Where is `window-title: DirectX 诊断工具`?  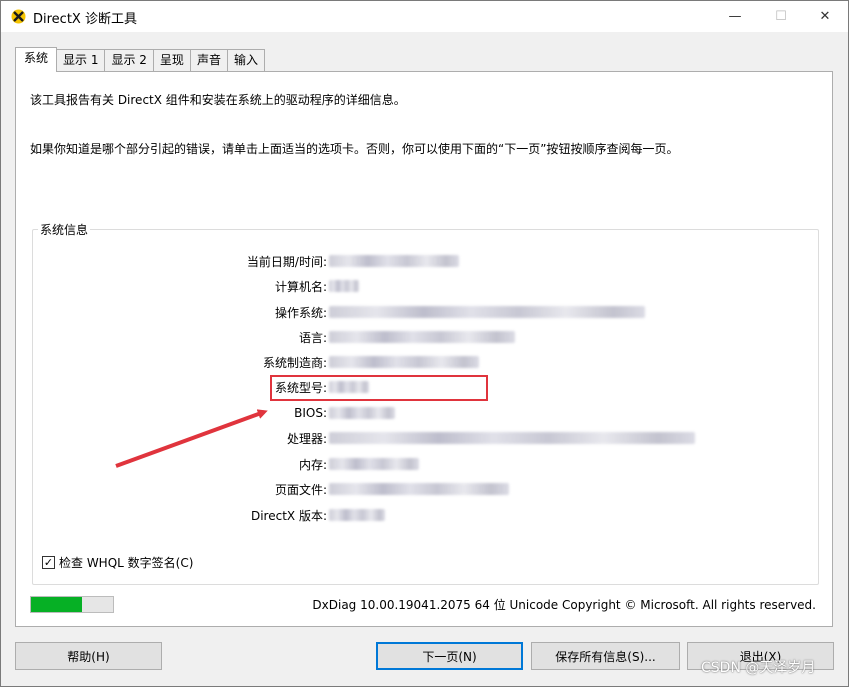 window-title: DirectX 诊断工具 is located at coordinates (85, 19).